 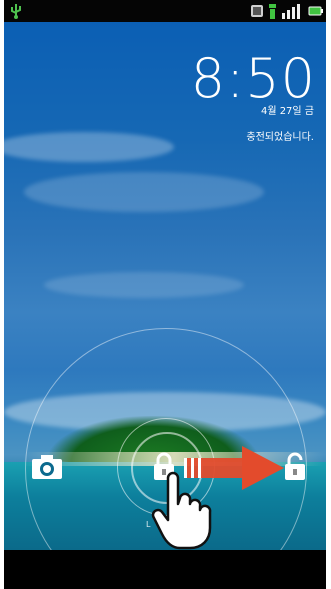 What do you see at coordinates (181, 510) in the screenshot?
I see `hand-pointer-icon` at bounding box center [181, 510].